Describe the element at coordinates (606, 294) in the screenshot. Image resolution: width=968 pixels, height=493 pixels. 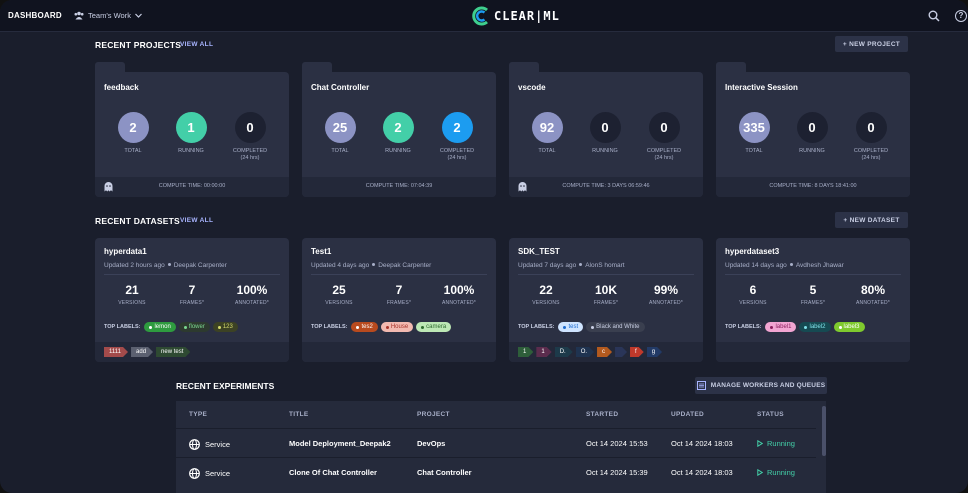
I see `dataset-stat-frames: 10K FRAMES*` at that location.